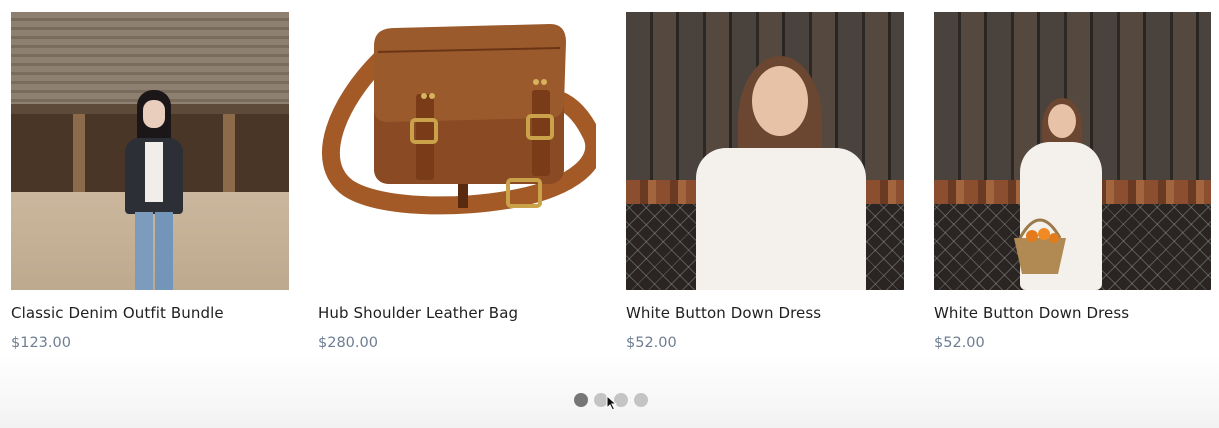 Image resolution: width=1219 pixels, height=428 pixels. What do you see at coordinates (150, 313) in the screenshot?
I see `product-title: Classic Denim Outfit Bundle` at bounding box center [150, 313].